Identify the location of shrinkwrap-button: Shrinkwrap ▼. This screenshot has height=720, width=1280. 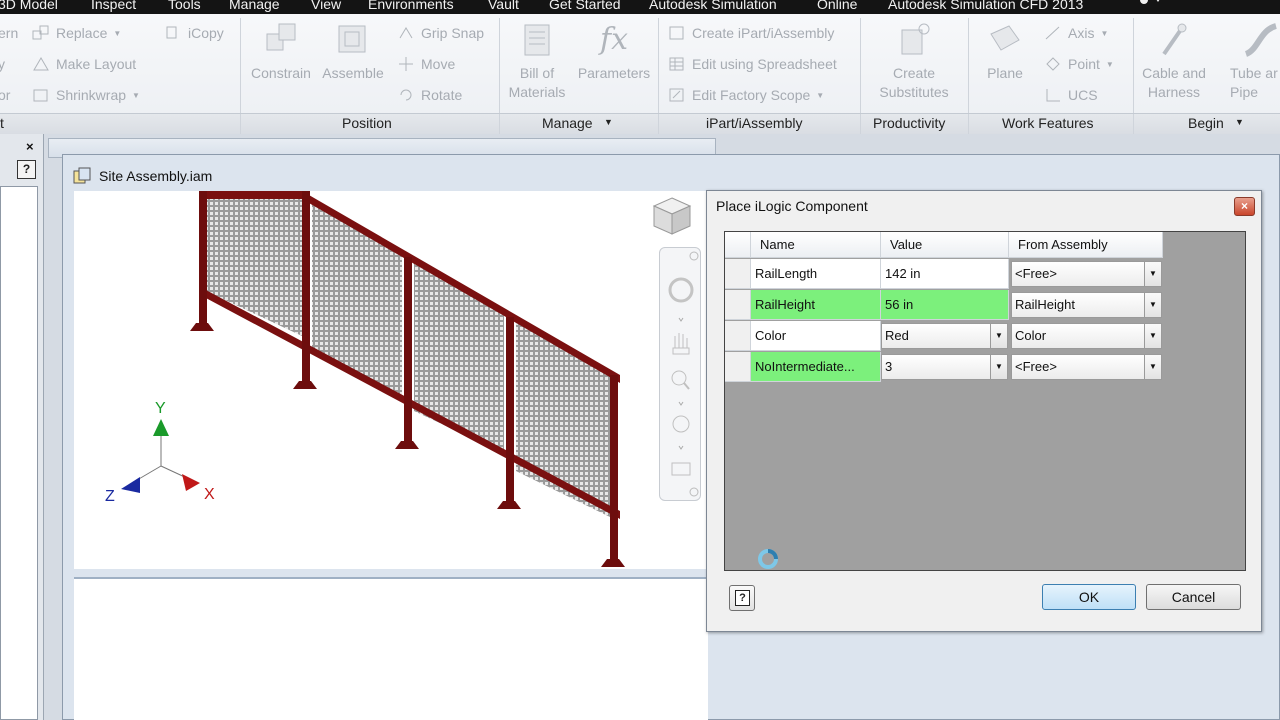
(86, 95).